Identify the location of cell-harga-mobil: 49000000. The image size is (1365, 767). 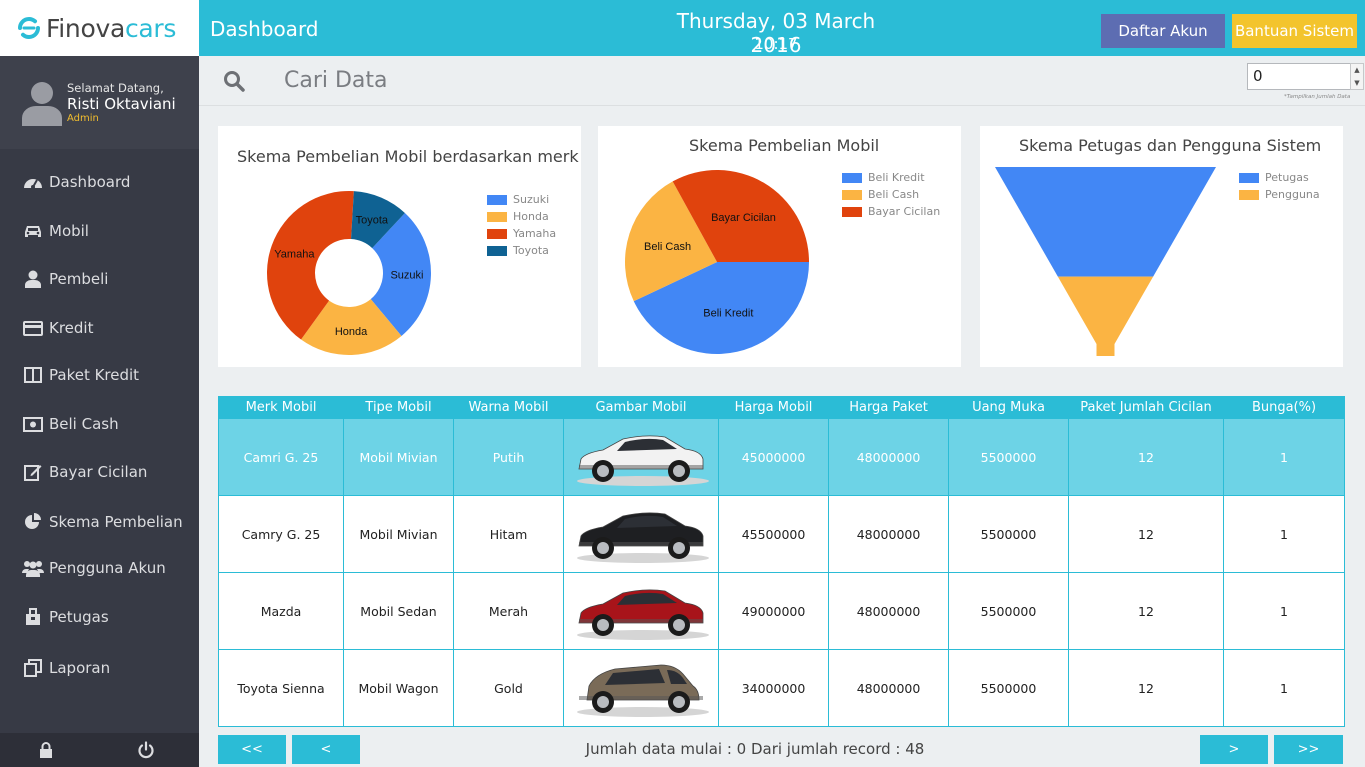
(773, 611).